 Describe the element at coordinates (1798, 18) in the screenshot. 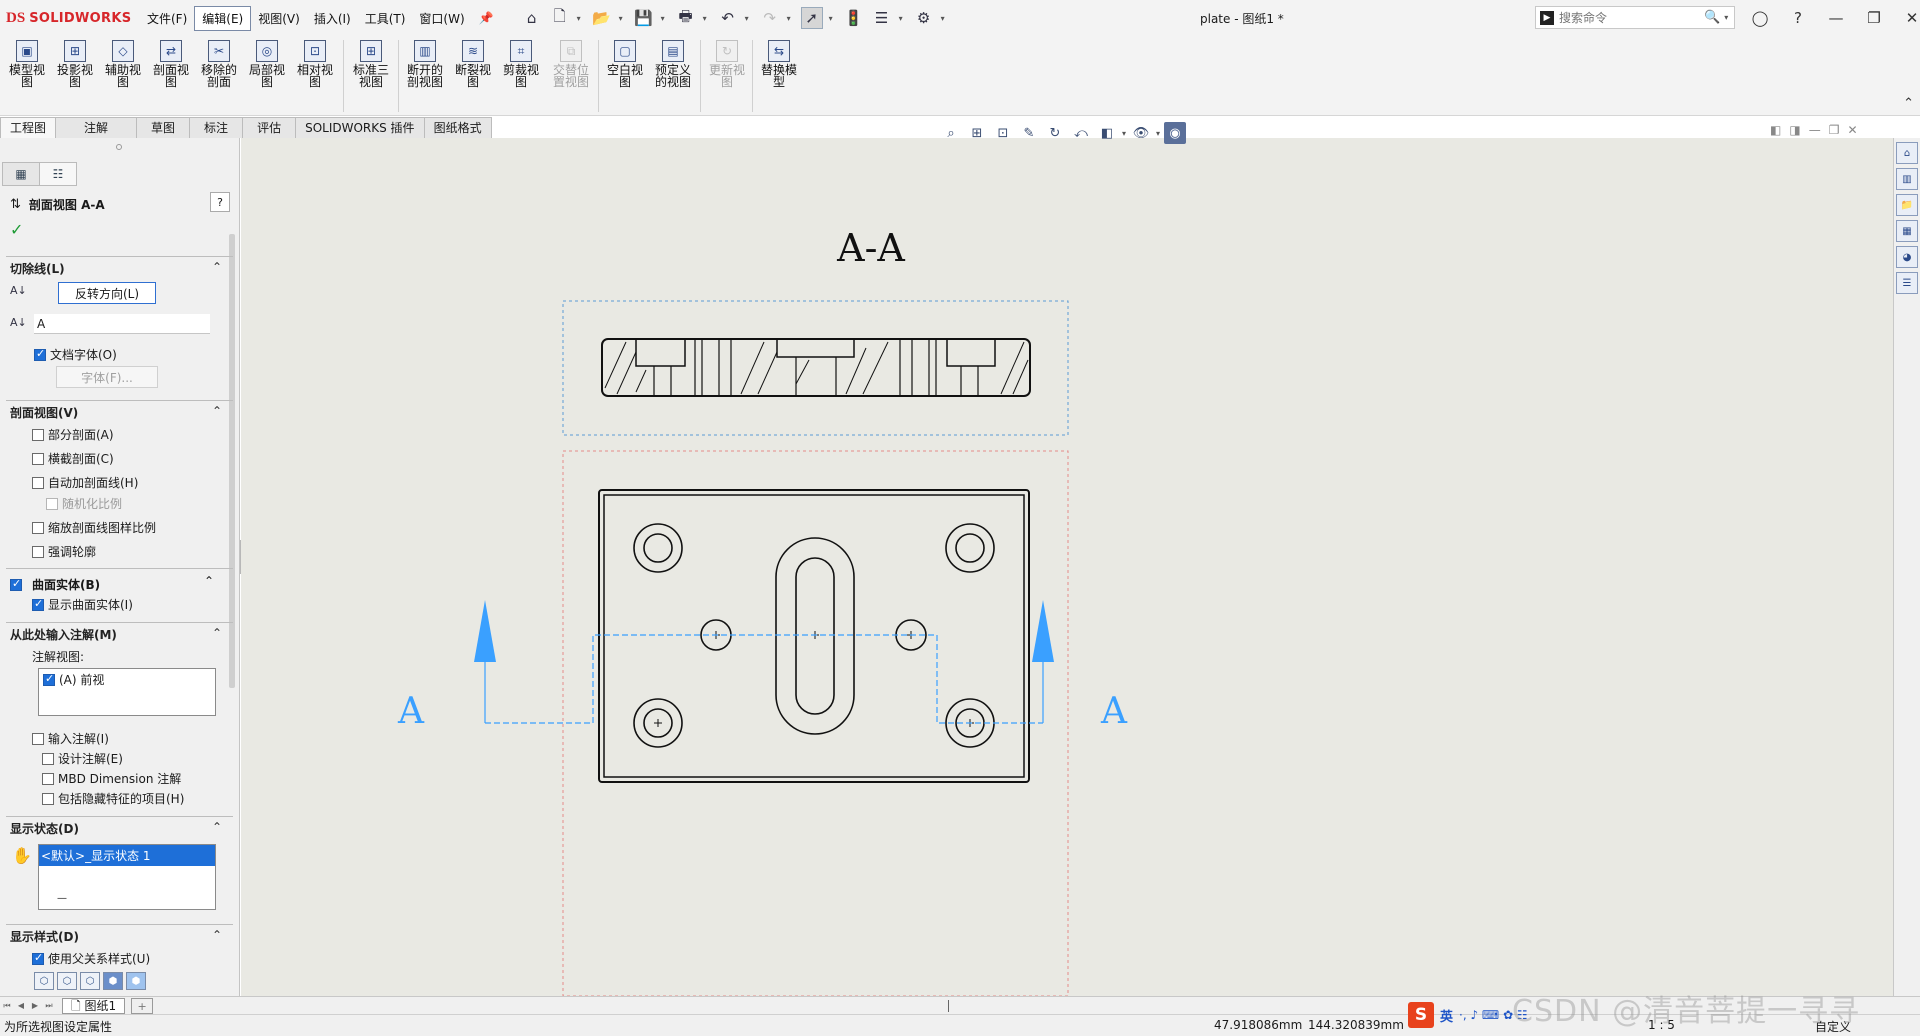

I see `help-icon: ?` at that location.